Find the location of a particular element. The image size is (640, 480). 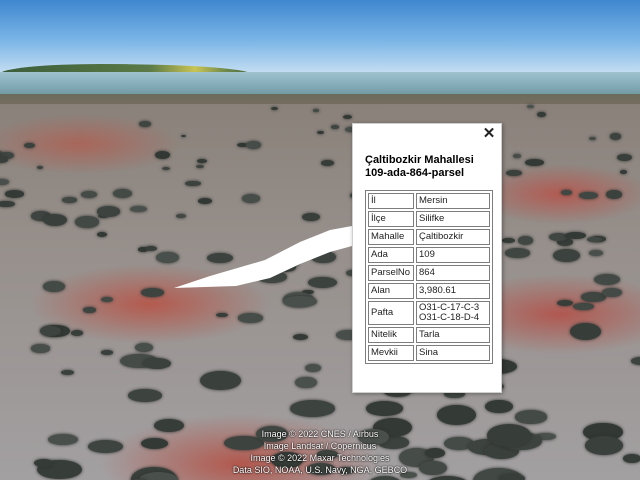

attr-value: Sina is located at coordinates (453, 353).